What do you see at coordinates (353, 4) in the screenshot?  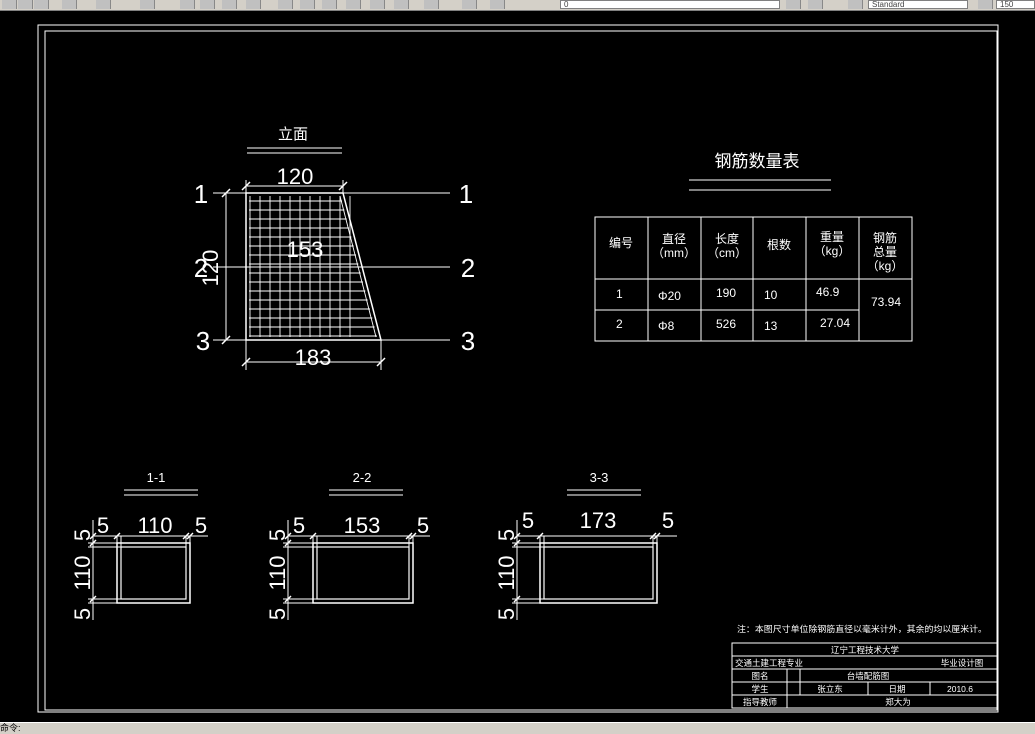 I see `sheet-set-icon` at bounding box center [353, 4].